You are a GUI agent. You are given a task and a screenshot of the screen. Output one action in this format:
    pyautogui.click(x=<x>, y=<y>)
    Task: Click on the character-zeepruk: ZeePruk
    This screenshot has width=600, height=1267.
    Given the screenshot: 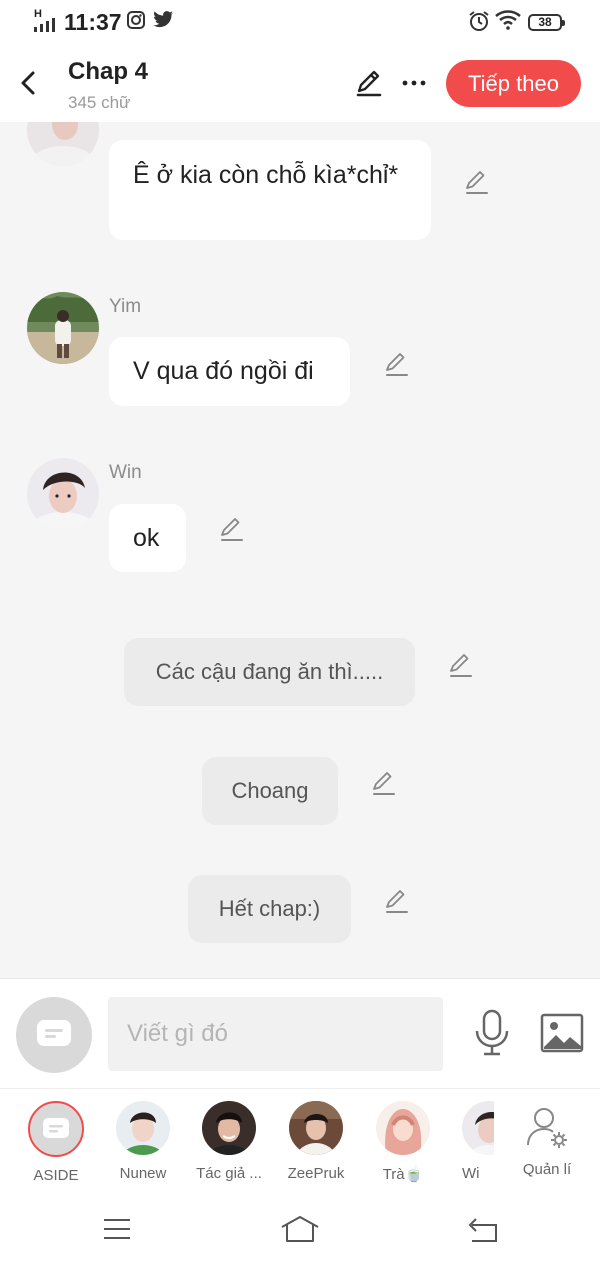 What is the action you would take?
    pyautogui.click(x=316, y=1141)
    